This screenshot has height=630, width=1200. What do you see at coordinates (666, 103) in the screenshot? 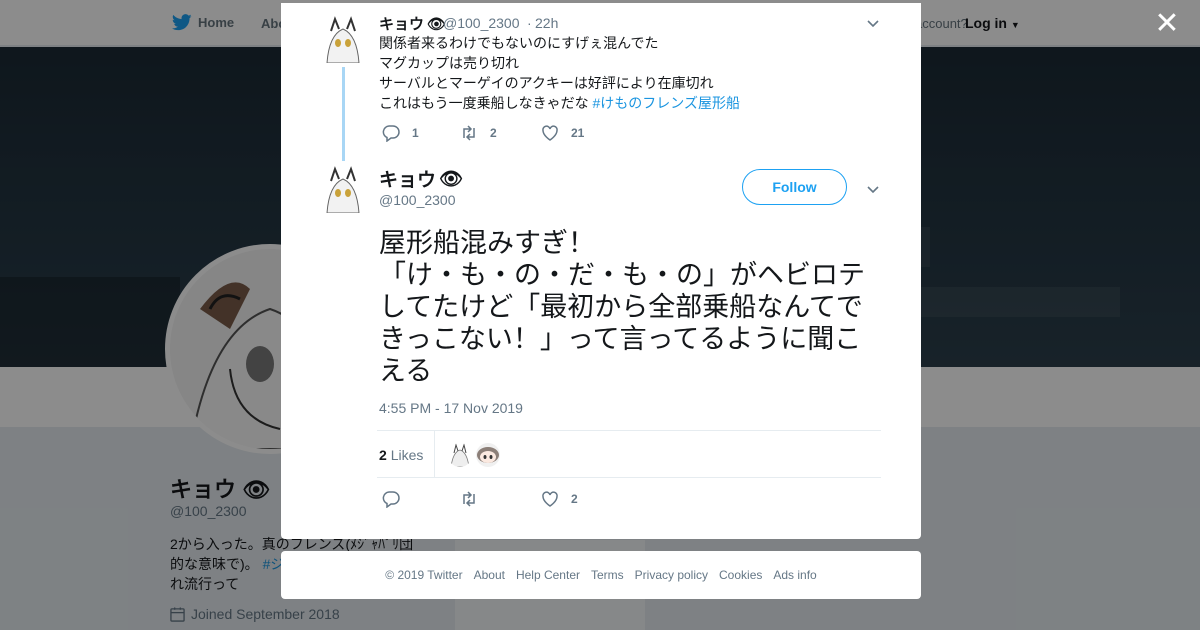
I see `tweet-hashtag: #けものフレンズ屋形船` at bounding box center [666, 103].